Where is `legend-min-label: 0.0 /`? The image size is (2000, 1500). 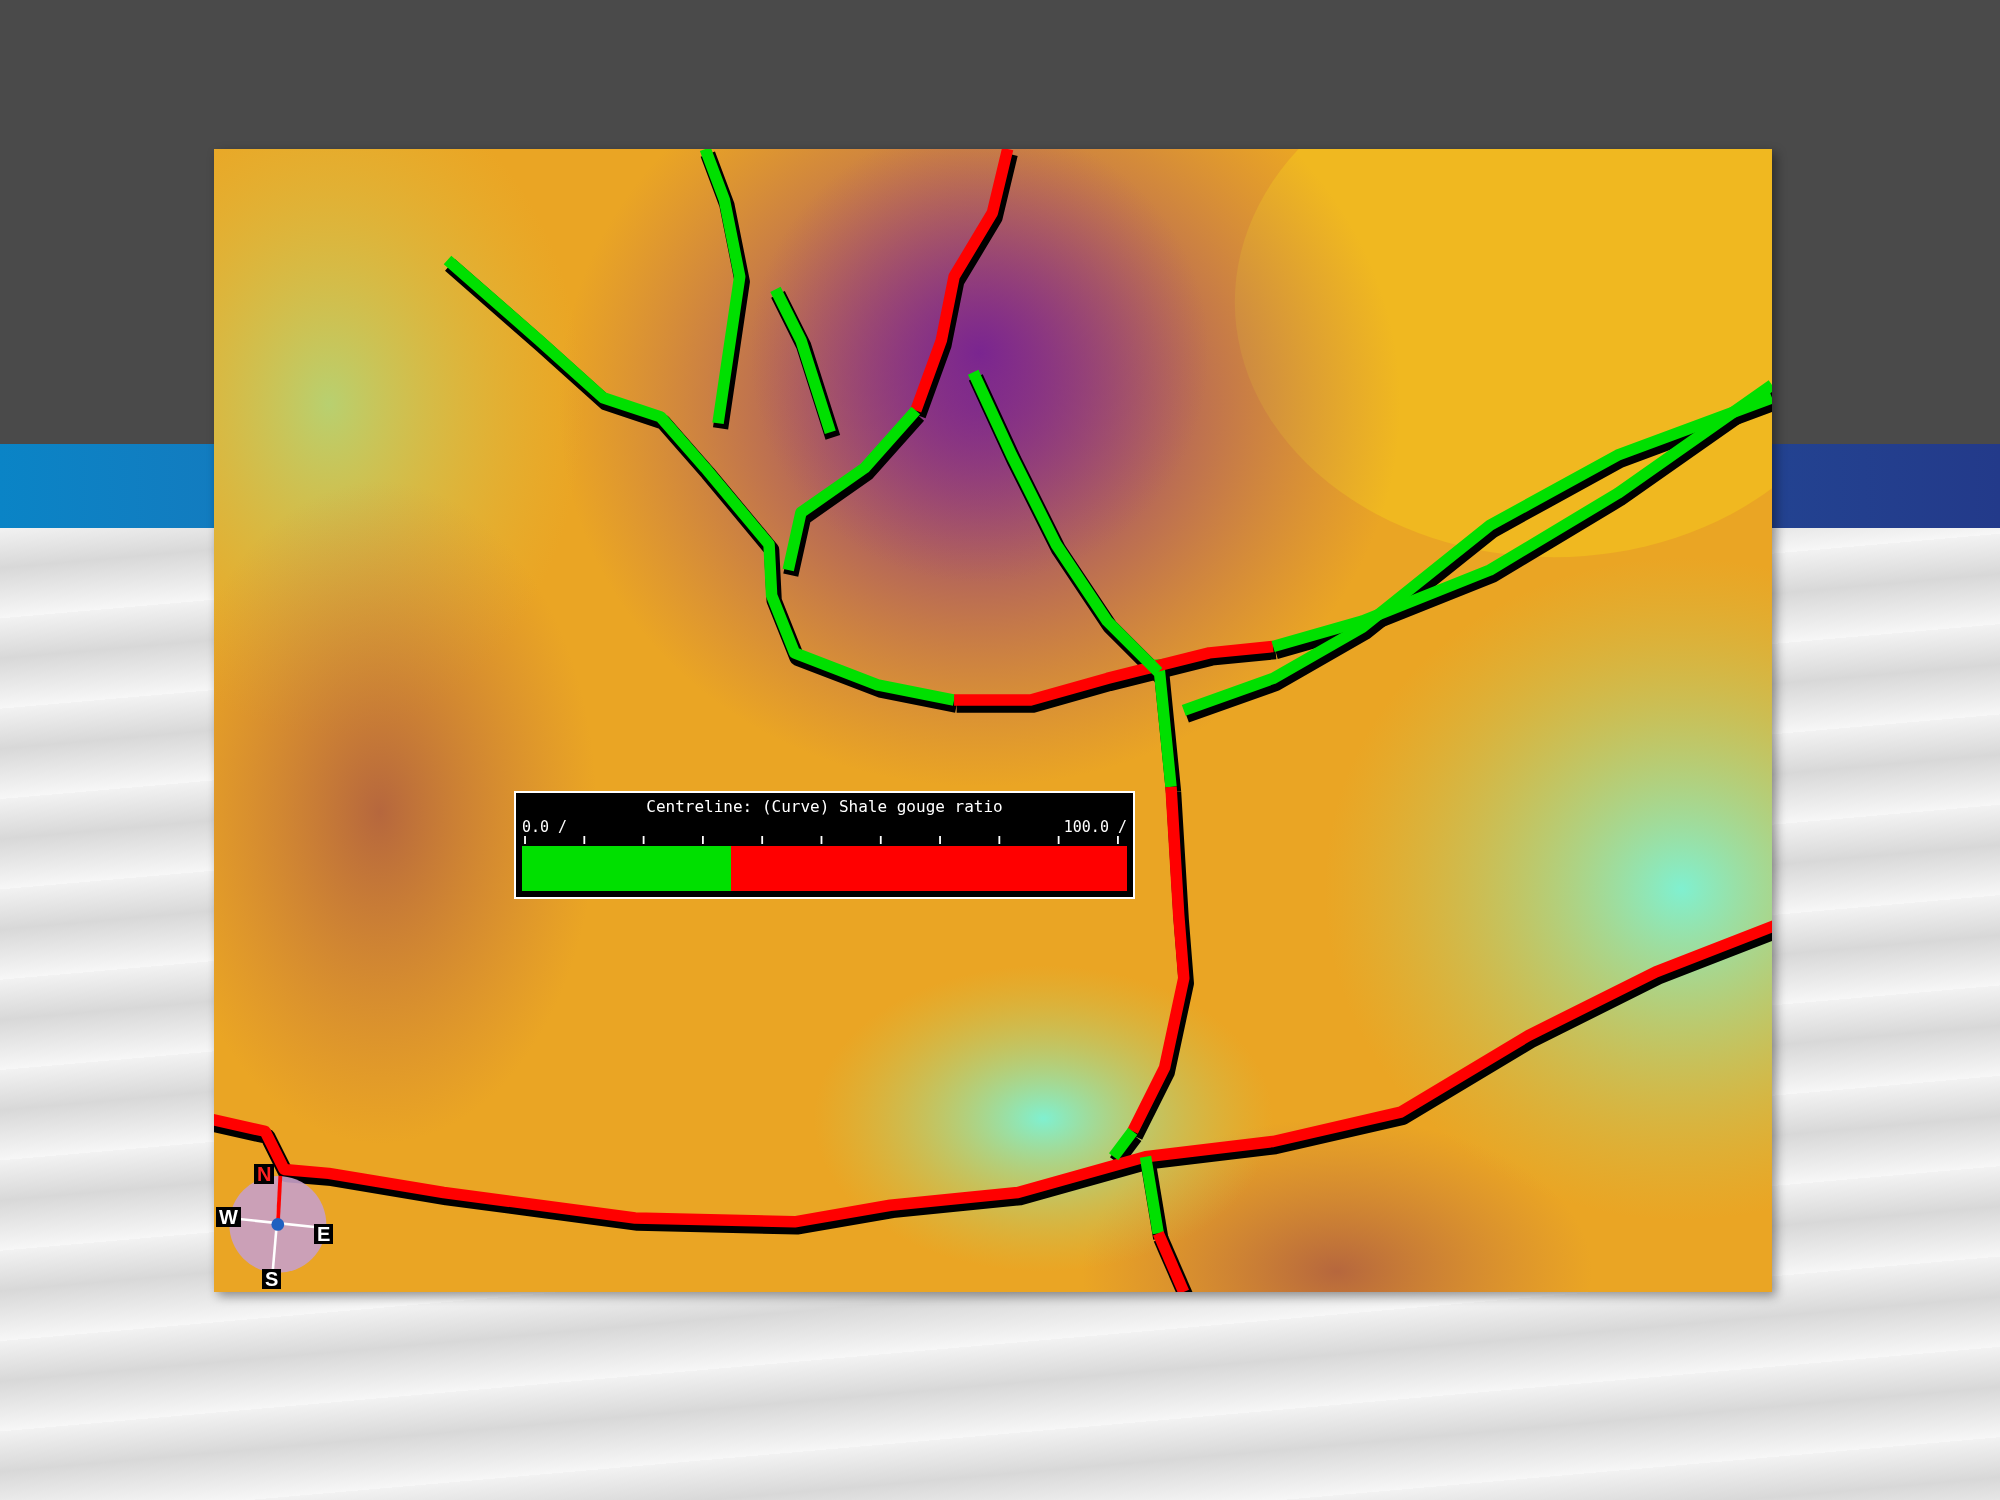
legend-min-label: 0.0 / is located at coordinates (545, 827).